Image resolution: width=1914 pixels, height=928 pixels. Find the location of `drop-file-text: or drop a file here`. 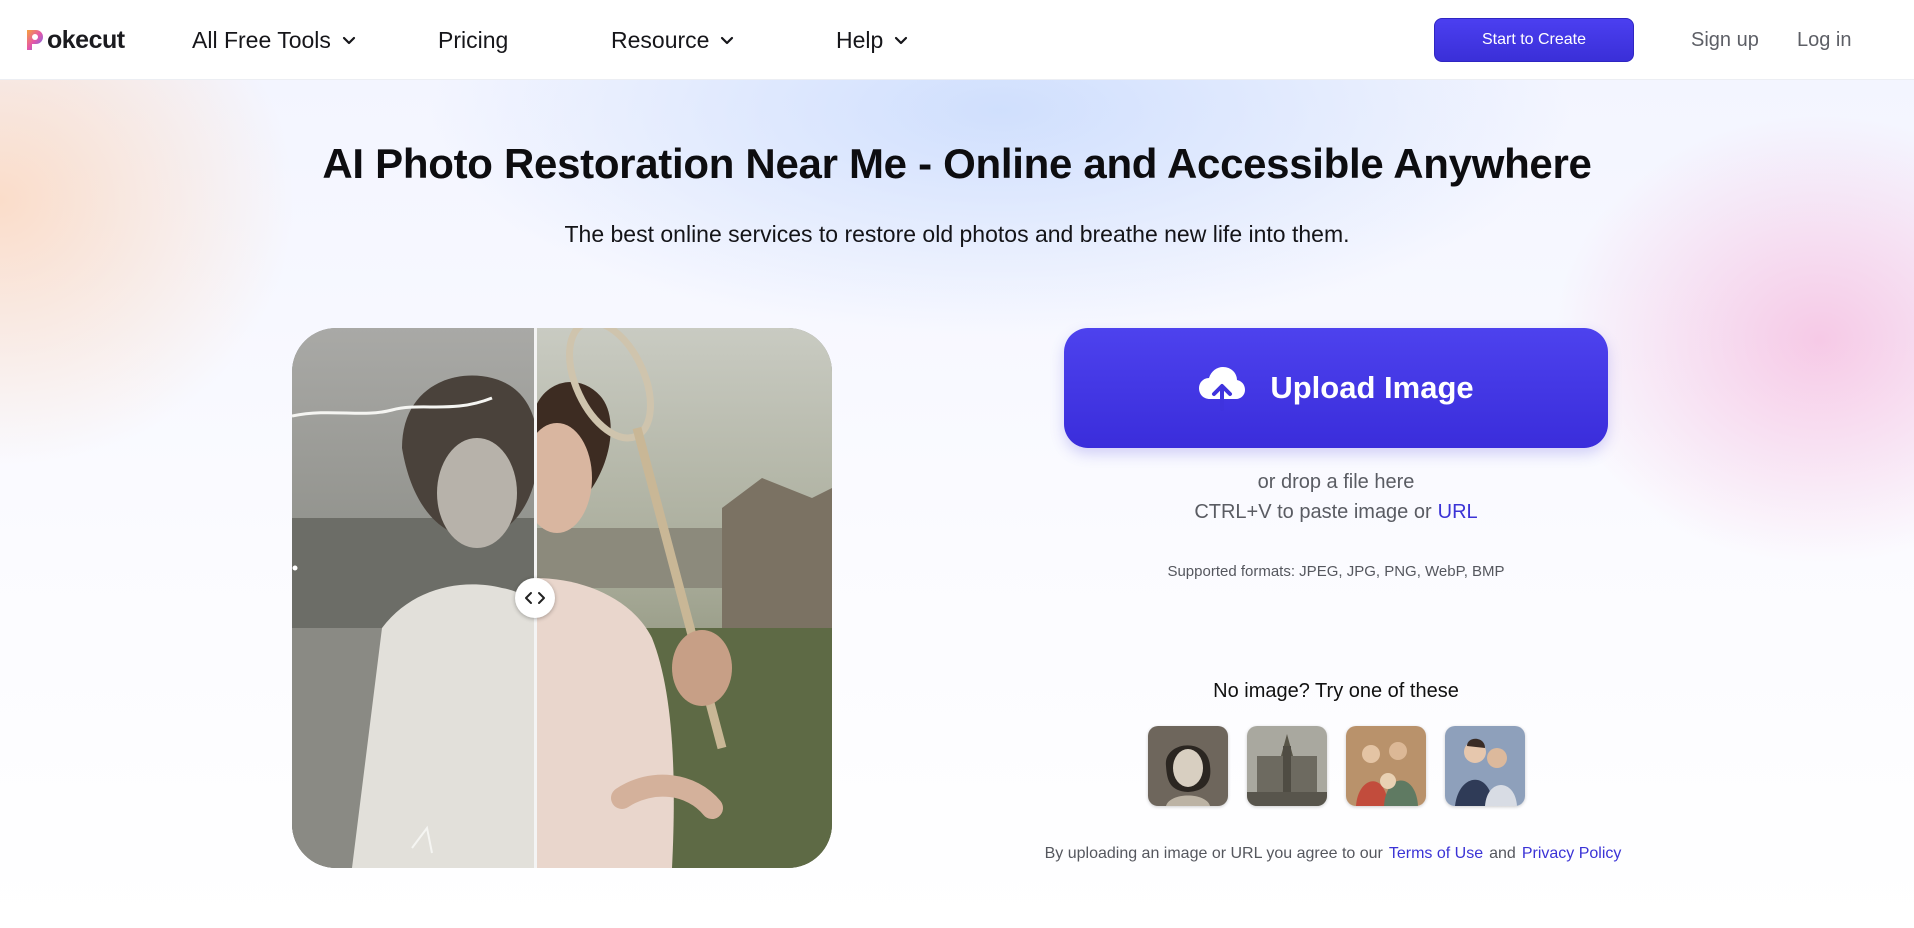

drop-file-text: or drop a file here is located at coordinates (1336, 482).